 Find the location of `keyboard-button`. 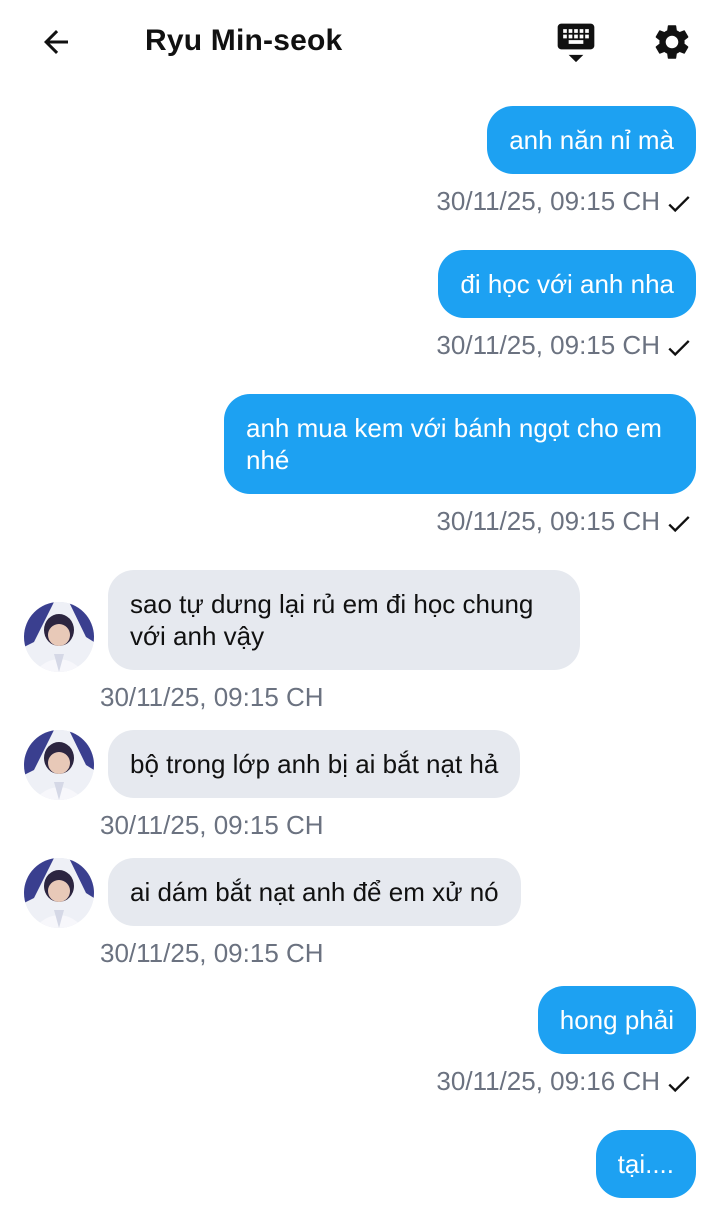

keyboard-button is located at coordinates (576, 42).